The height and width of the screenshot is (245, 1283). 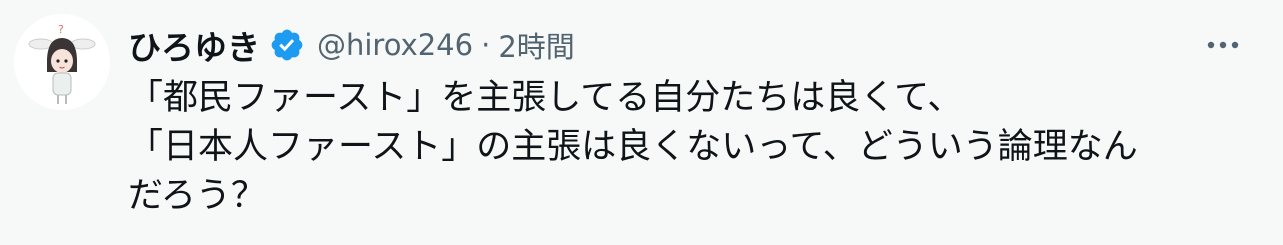 I want to click on tweet-text-line: だろう？, so click(x=197, y=196).